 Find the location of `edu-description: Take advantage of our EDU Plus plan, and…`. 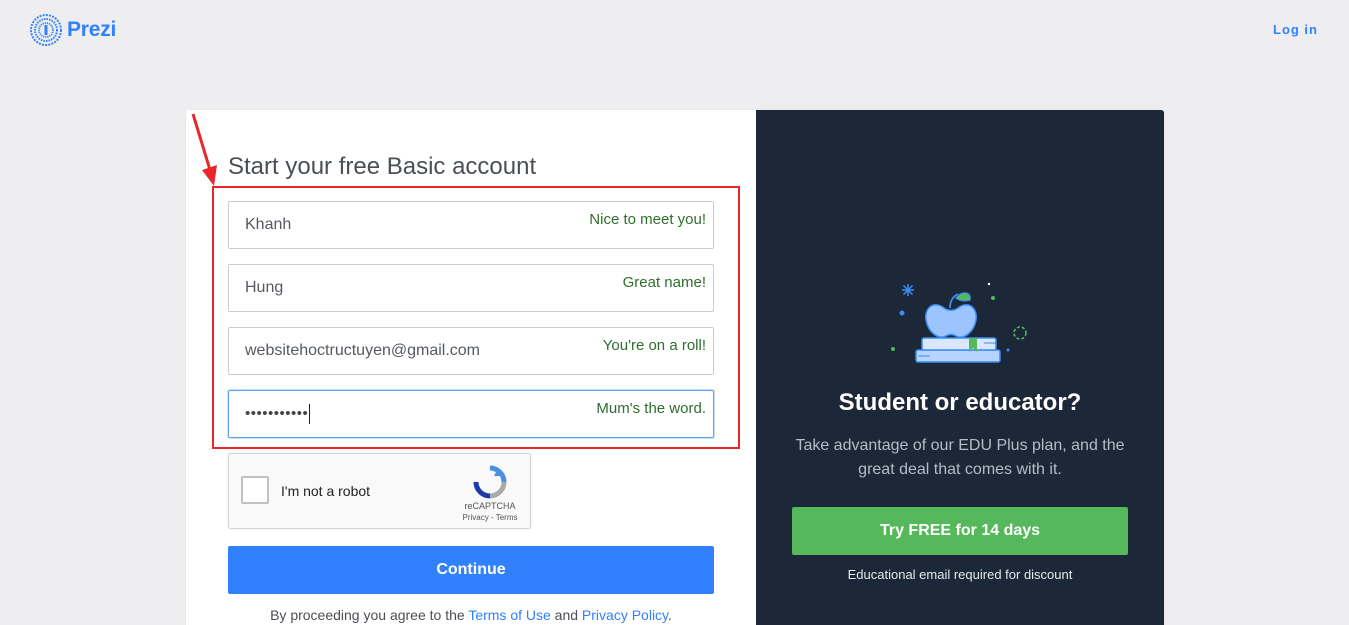

edu-description: Take advantage of our EDU Plus plan, and… is located at coordinates (960, 457).